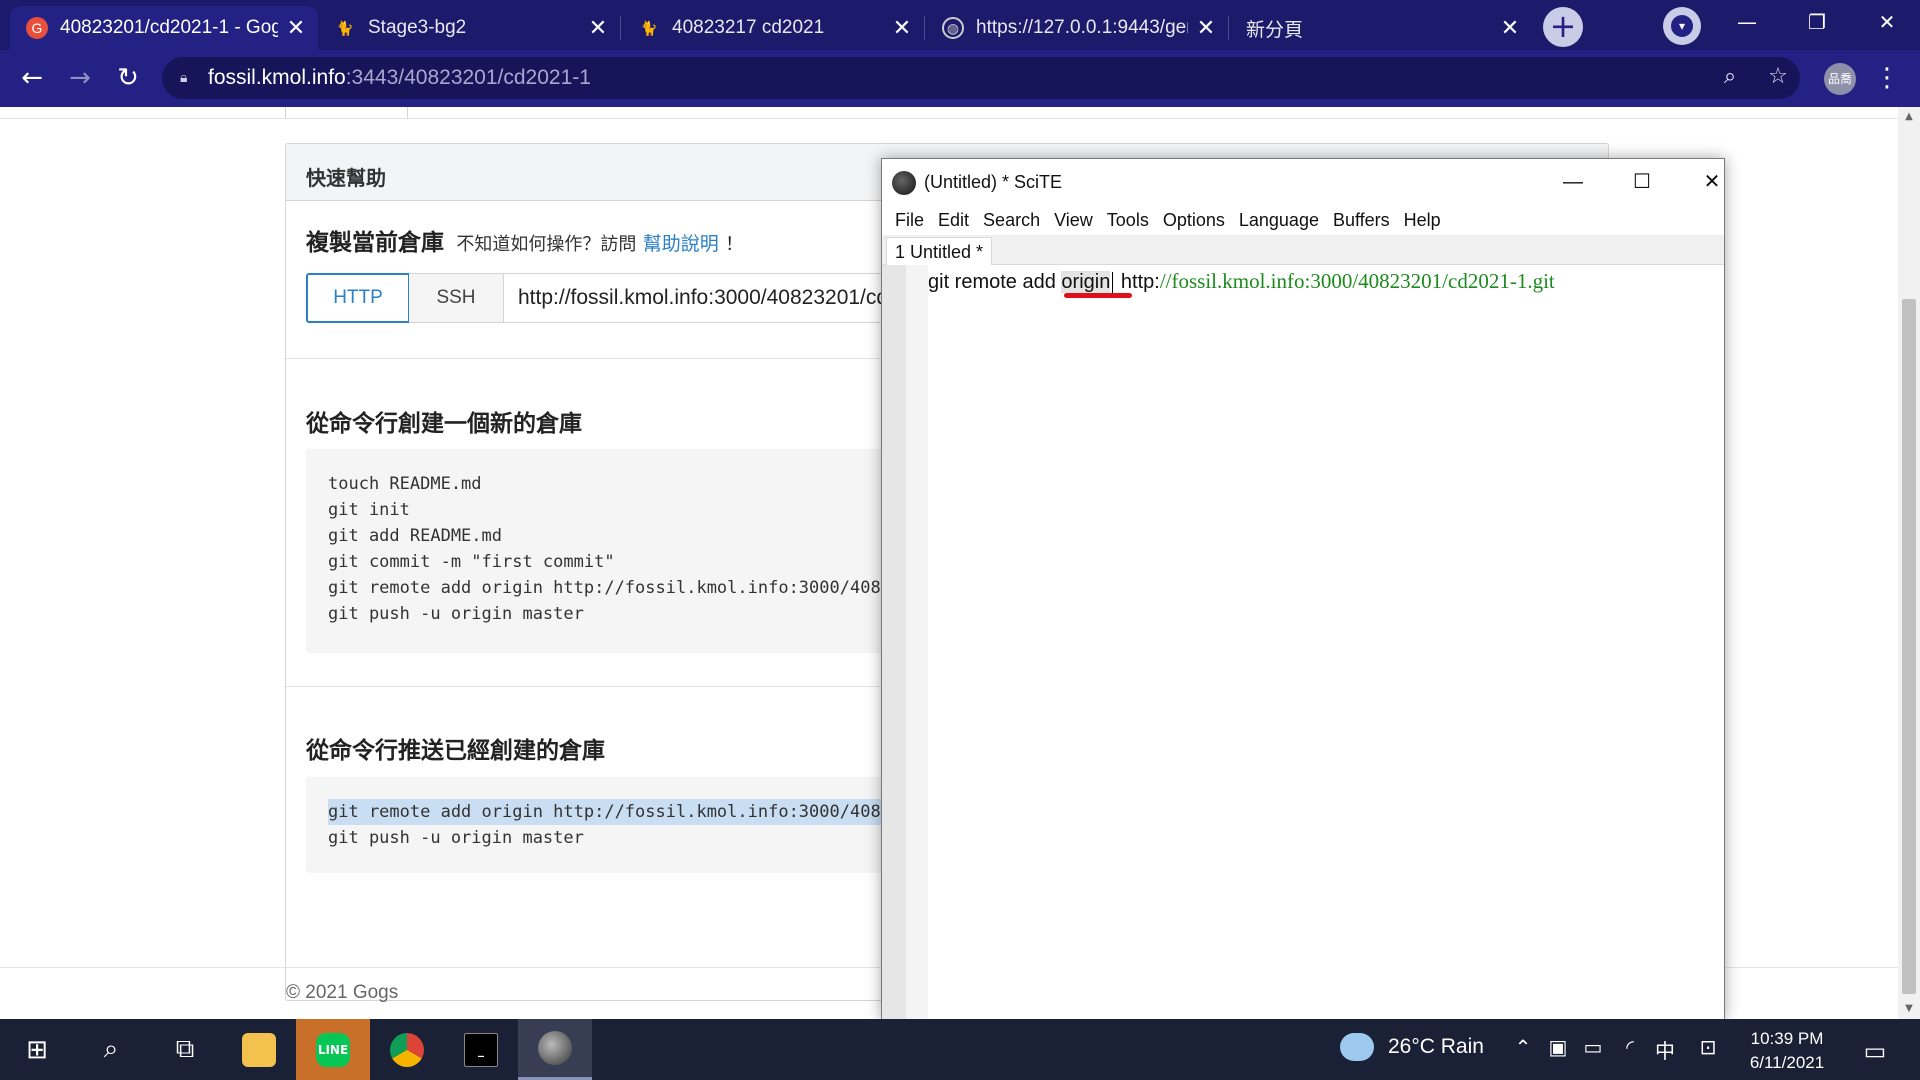 The height and width of the screenshot is (1080, 1920). I want to click on ime-indicator: 中, so click(1665, 1049).